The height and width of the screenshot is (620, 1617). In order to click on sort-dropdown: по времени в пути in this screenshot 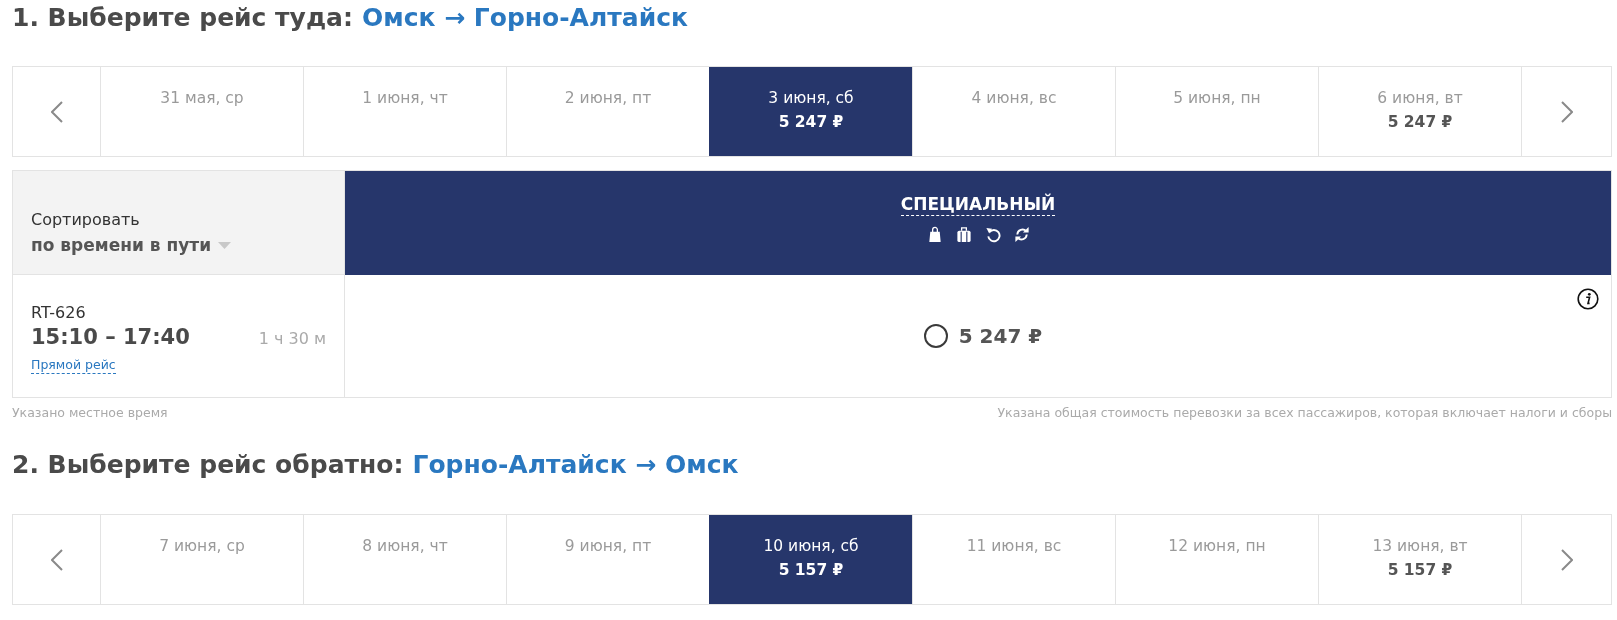, I will do `click(131, 245)`.